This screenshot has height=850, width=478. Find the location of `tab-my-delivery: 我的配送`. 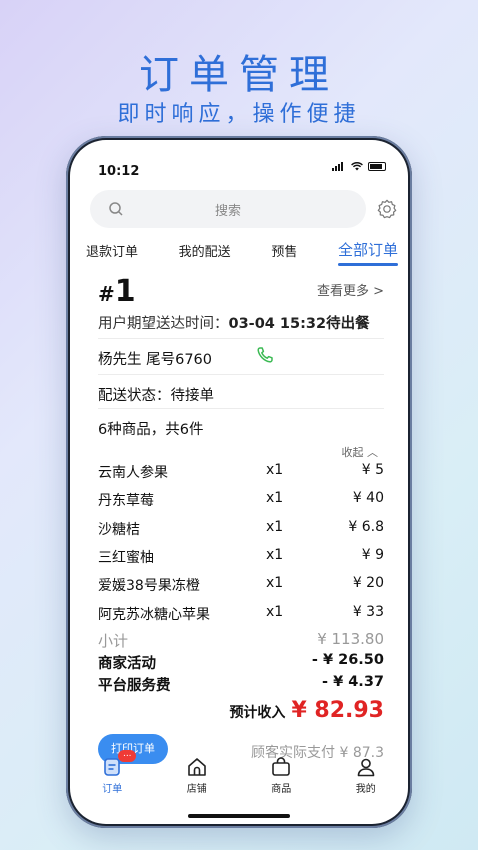

tab-my-delivery: 我的配送 is located at coordinates (205, 252).